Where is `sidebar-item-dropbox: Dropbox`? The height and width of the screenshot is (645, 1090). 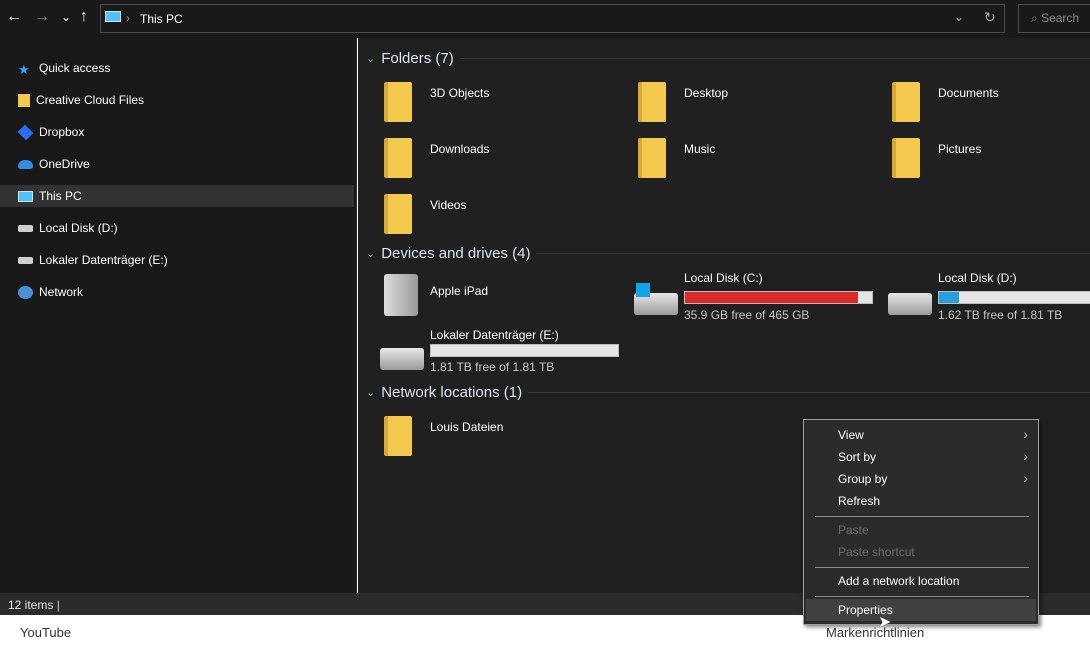 sidebar-item-dropbox: Dropbox is located at coordinates (177, 132).